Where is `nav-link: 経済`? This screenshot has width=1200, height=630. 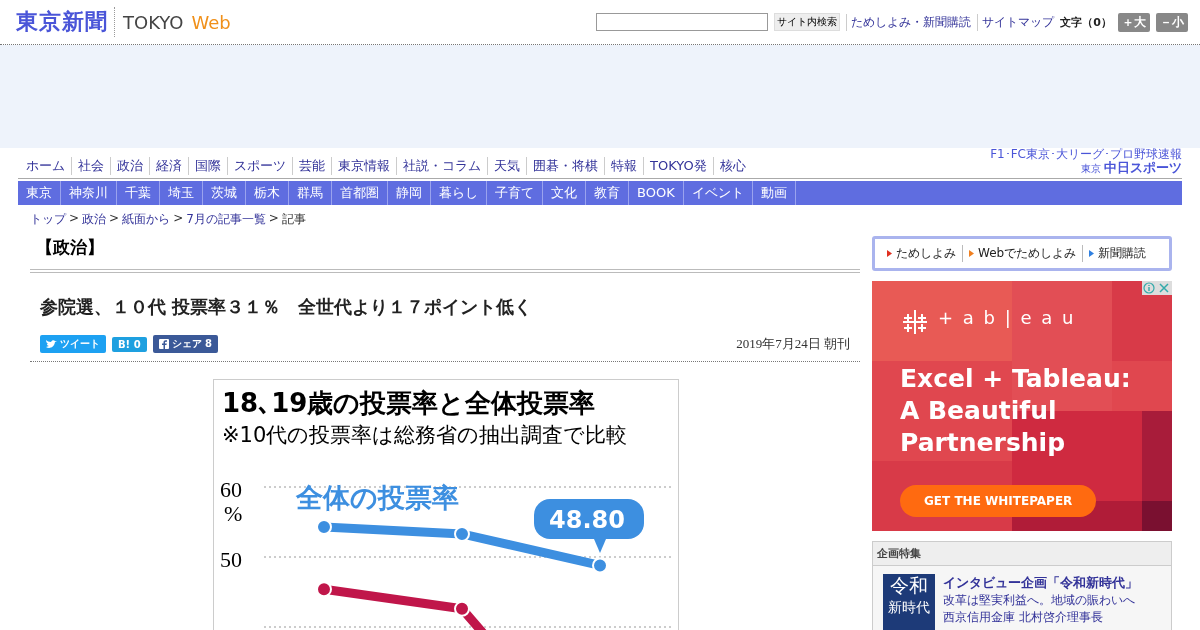 nav-link: 経済 is located at coordinates (168, 166).